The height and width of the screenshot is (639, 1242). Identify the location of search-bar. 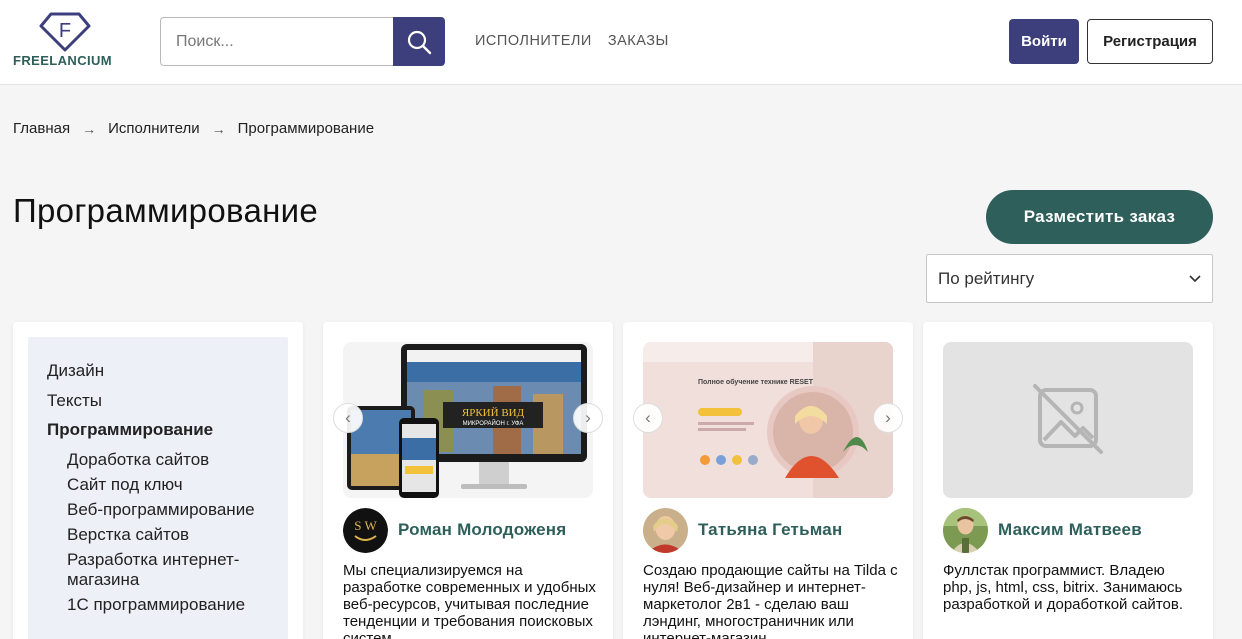
(302, 41).